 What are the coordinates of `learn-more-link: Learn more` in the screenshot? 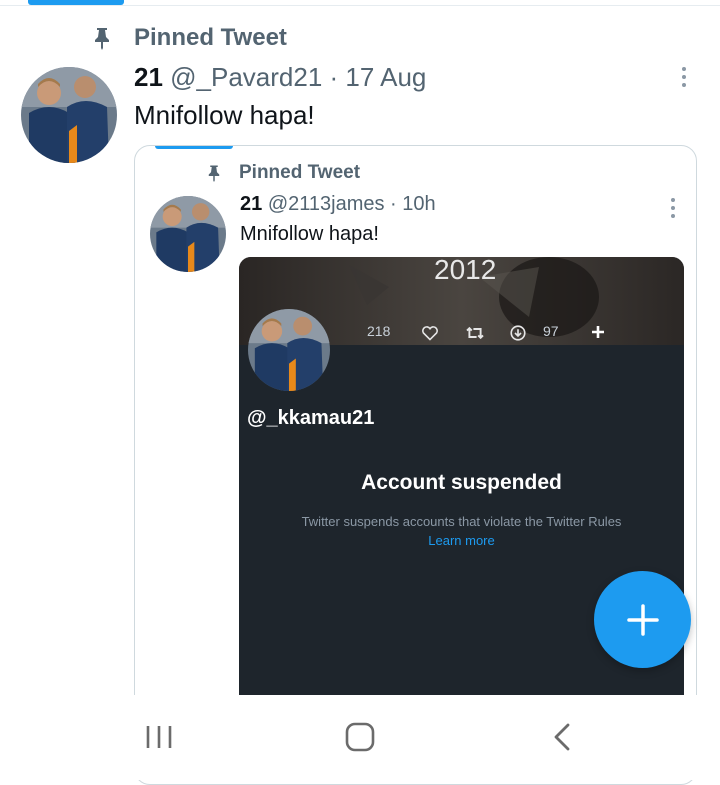 It's located at (461, 540).